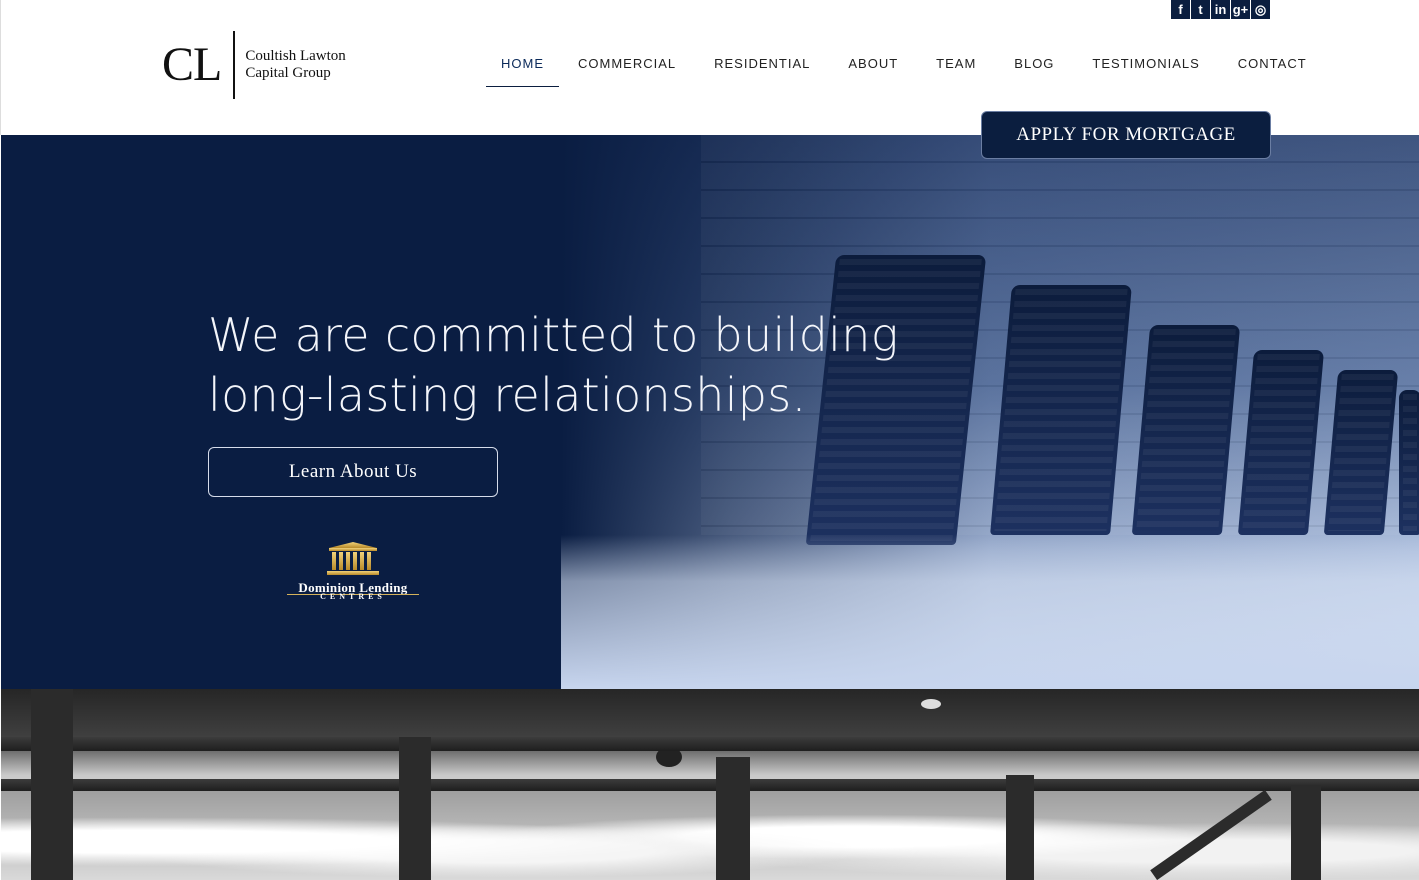 The height and width of the screenshot is (880, 1419). I want to click on hero-headline-line2: long-lasting relationships., so click(507, 395).